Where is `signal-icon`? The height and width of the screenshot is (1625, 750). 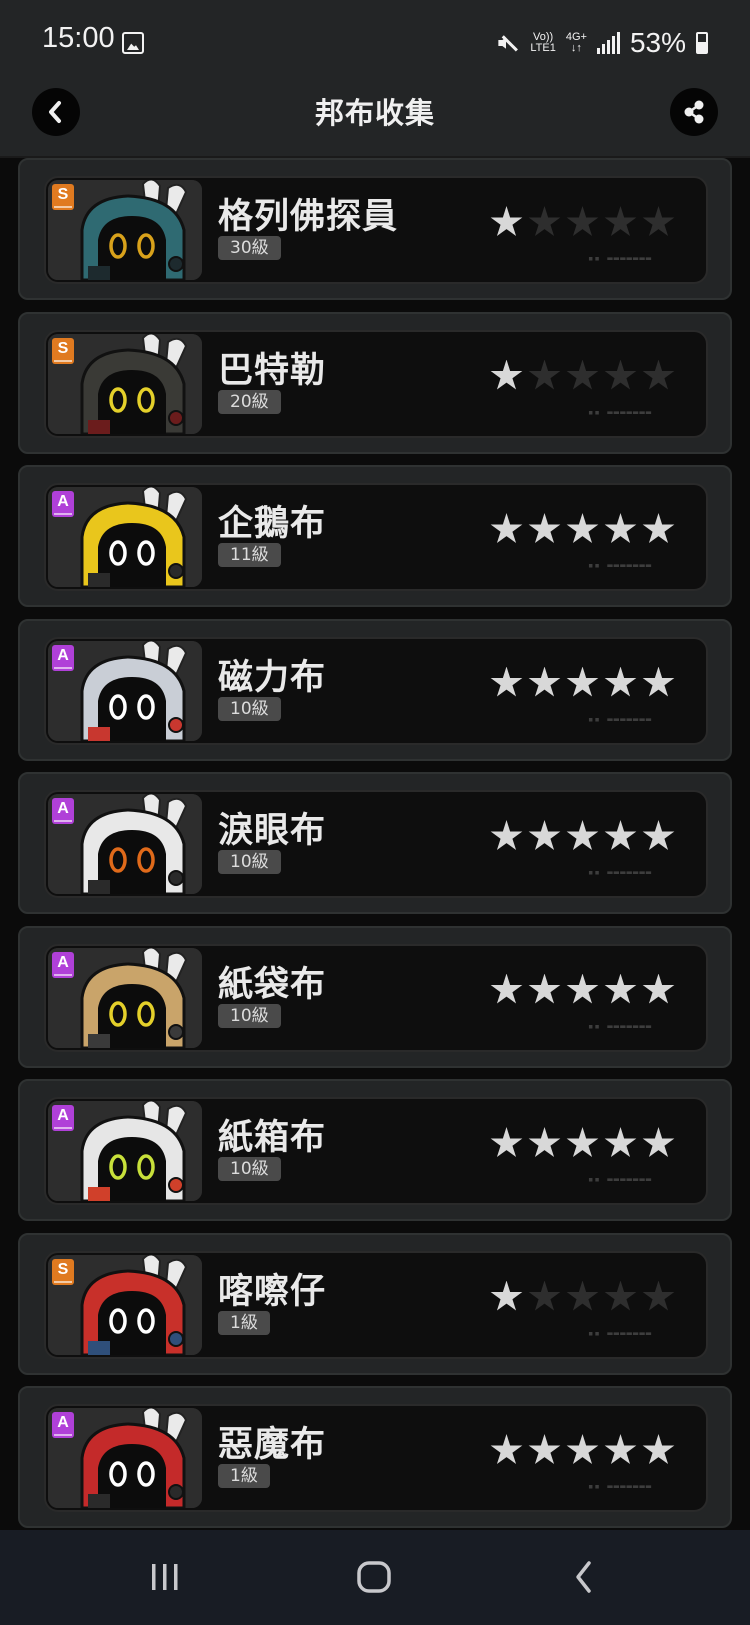 signal-icon is located at coordinates (608, 43).